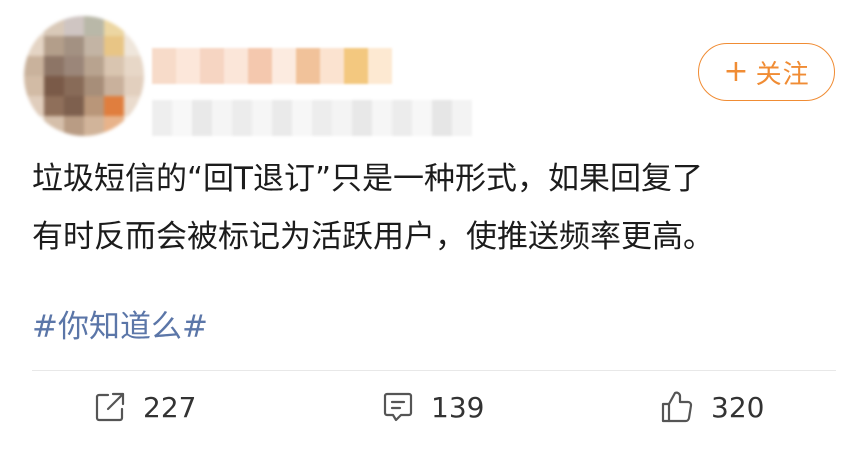  Describe the element at coordinates (677, 407) in the screenshot. I see `thumbs-up-icon` at that location.